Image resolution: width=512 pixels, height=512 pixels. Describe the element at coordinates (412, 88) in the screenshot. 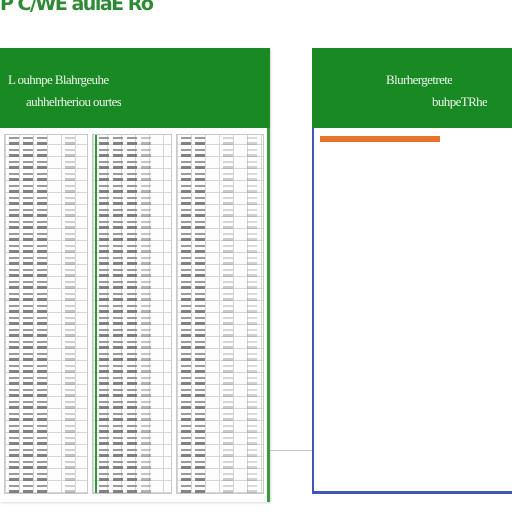

I see `right-panel-header: Blurhergetrete buhpeTRhe` at that location.